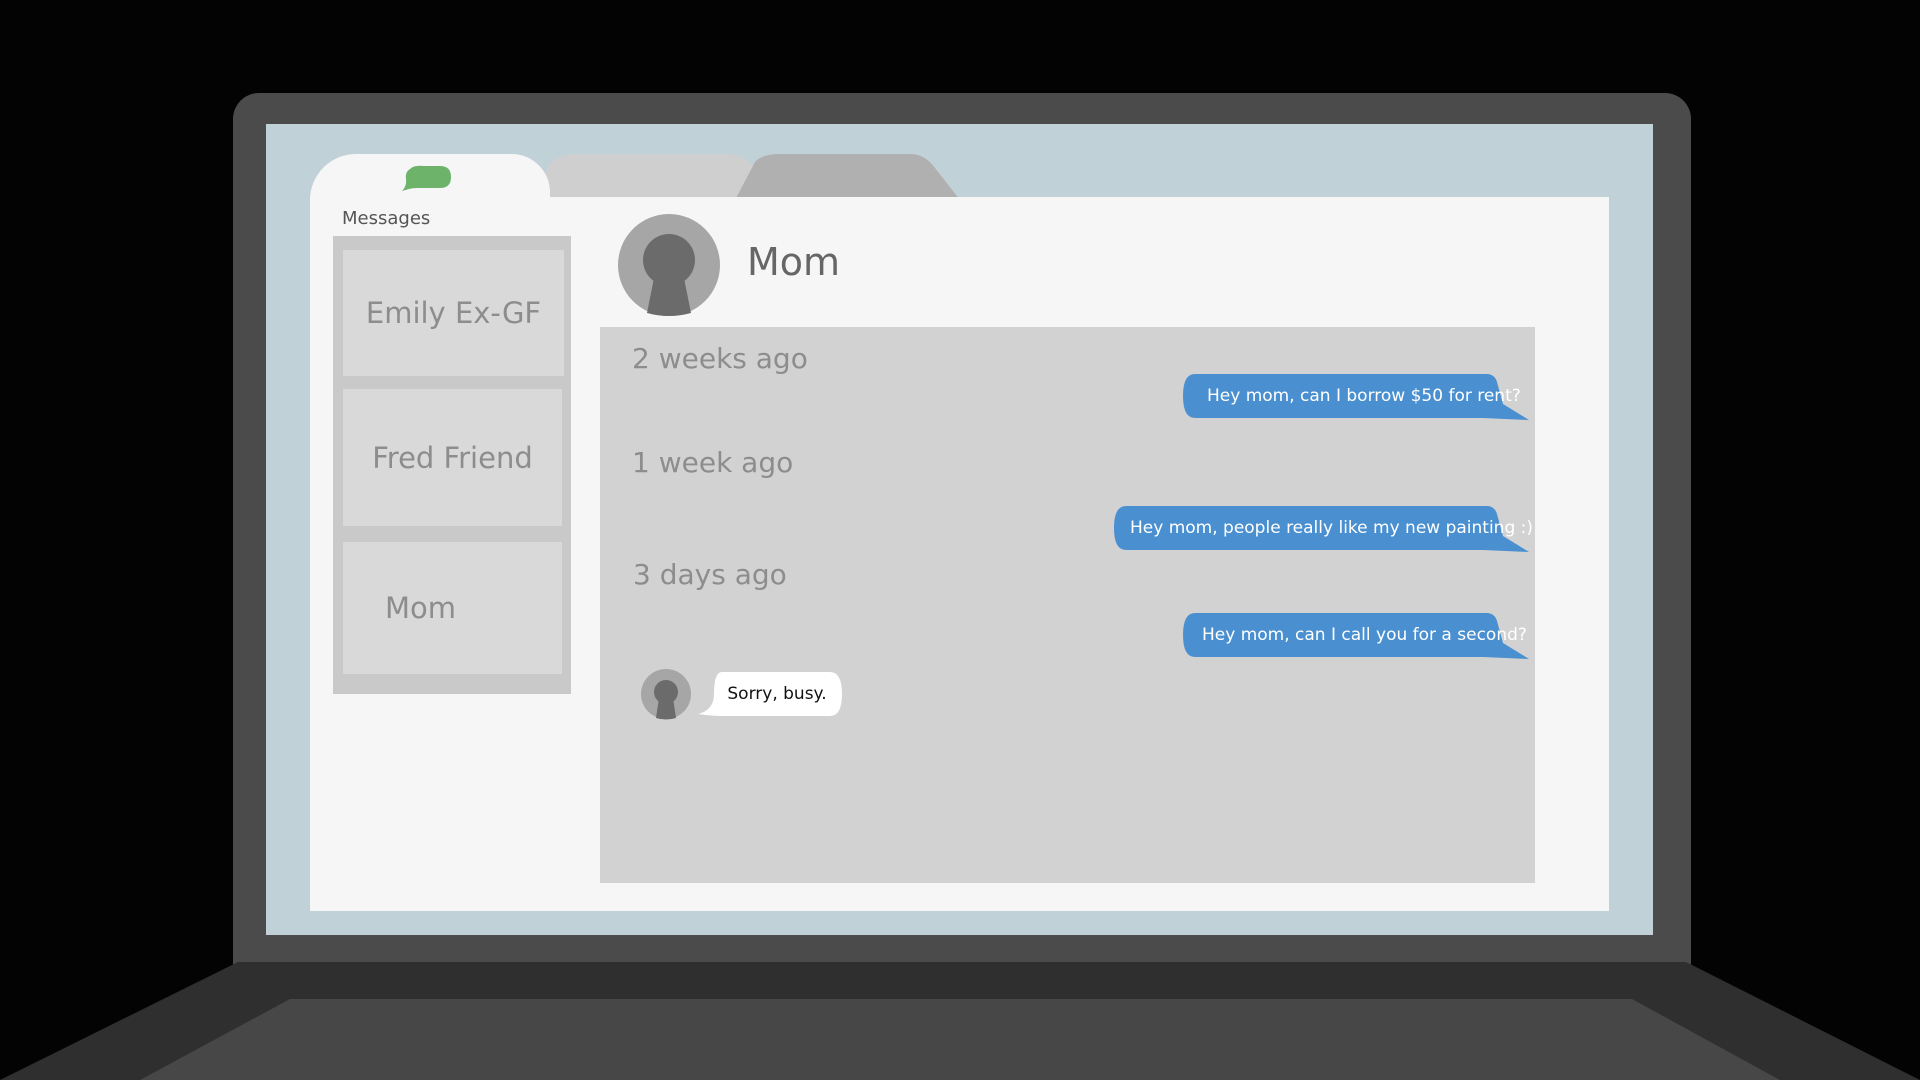 This screenshot has height=1080, width=1920. I want to click on chat-bubble-icon, so click(426, 178).